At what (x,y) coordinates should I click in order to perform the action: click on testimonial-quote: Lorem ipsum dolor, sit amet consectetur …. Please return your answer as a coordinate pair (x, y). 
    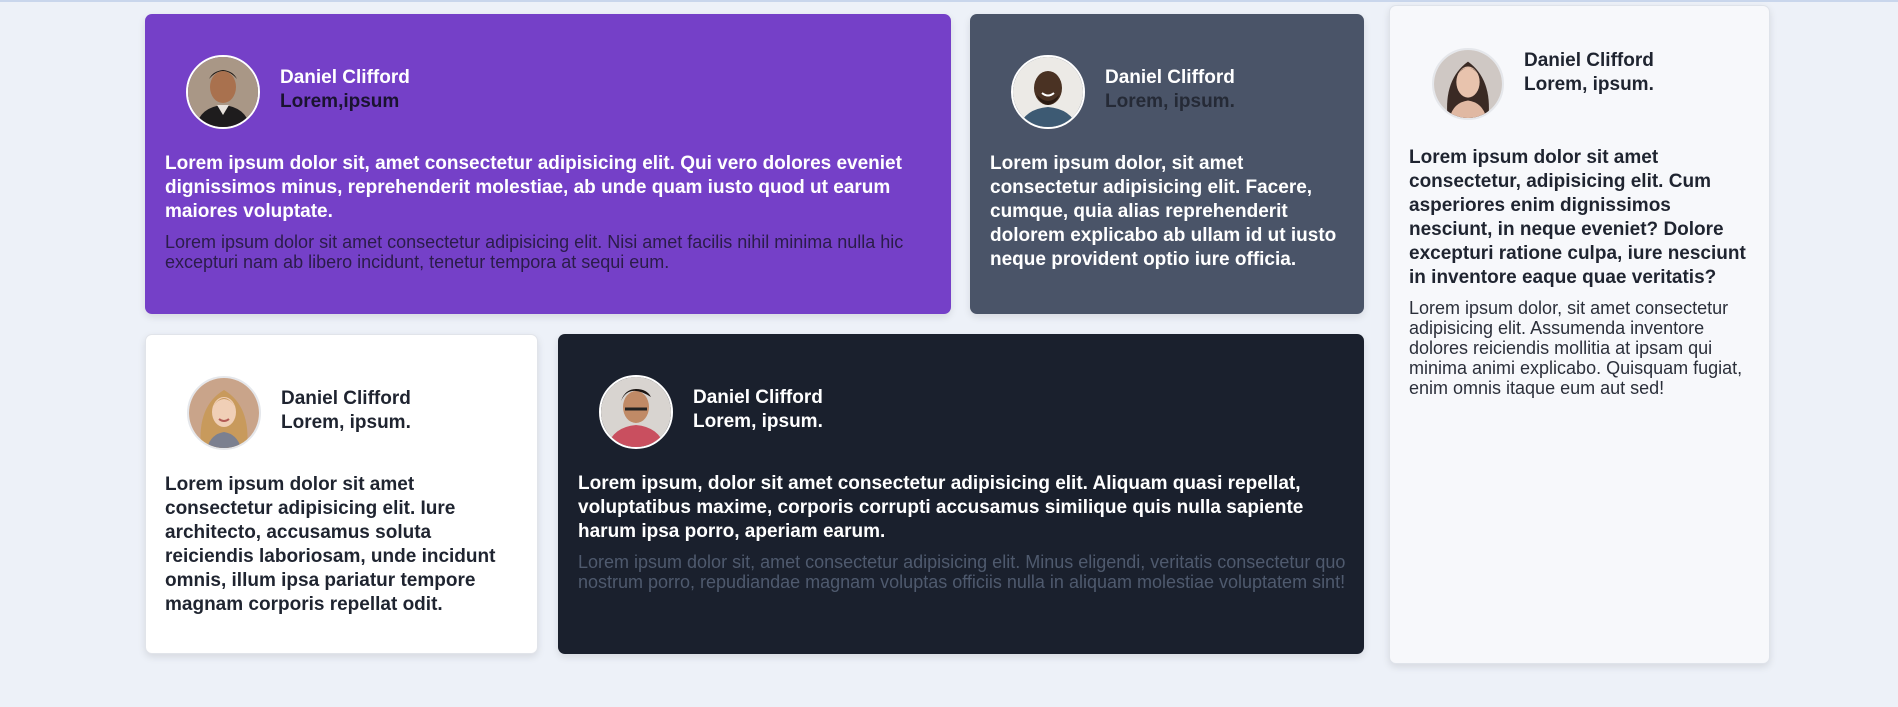
    Looking at the image, I should click on (1163, 211).